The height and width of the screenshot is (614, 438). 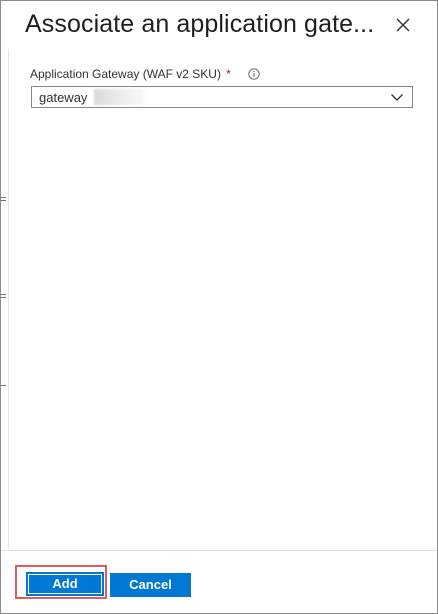 I want to click on cancel-button: Cancel, so click(x=150, y=585).